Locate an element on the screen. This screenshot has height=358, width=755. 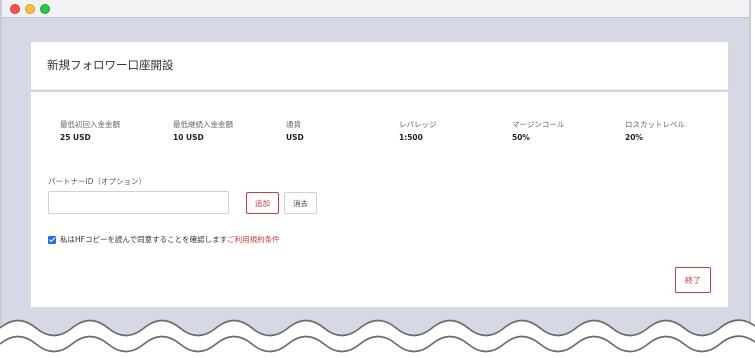
info-min-continuing-deposit: 最低継続入金金額 10 USD is located at coordinates (203, 130).